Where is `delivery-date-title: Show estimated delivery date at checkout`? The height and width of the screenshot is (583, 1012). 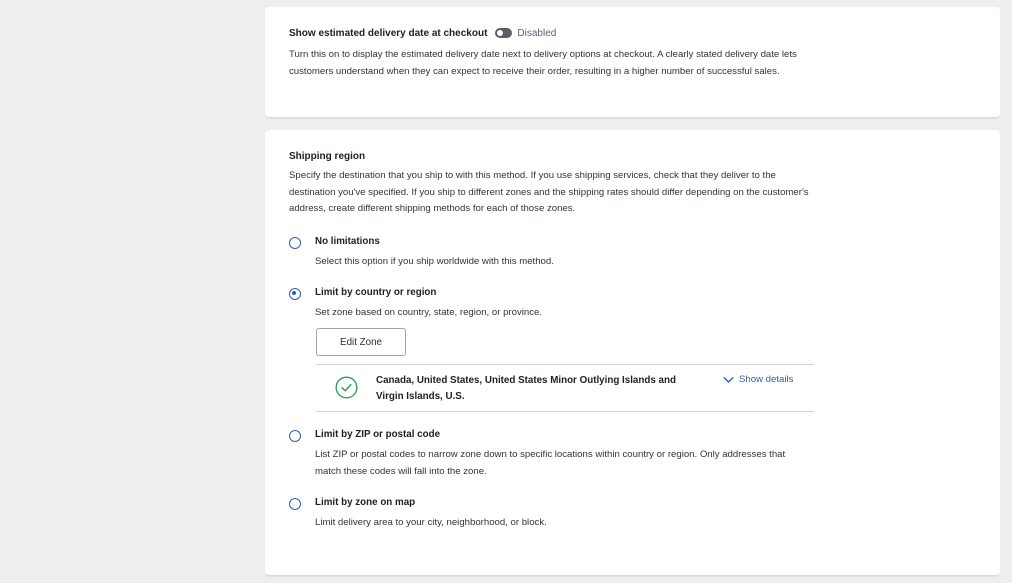 delivery-date-title: Show estimated delivery date at checkout is located at coordinates (388, 33).